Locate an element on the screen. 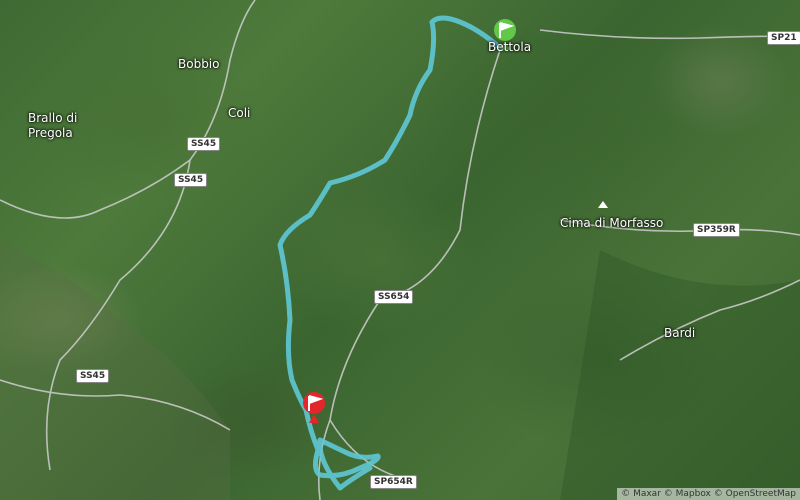  place-bardi: Bardi is located at coordinates (680, 333).